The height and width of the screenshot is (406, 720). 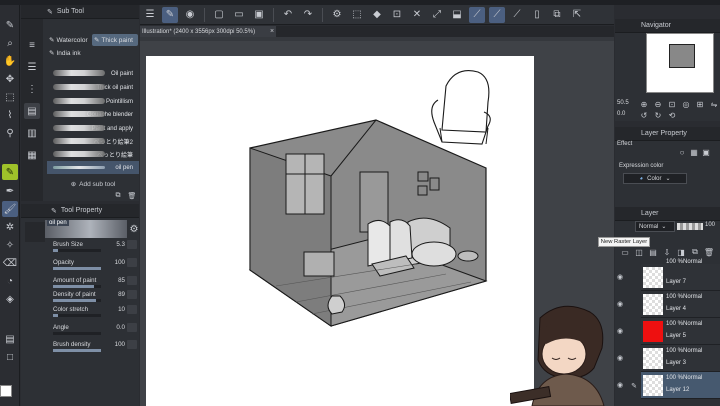 I want to click on tone-icon: ▦, so click(x=694, y=152).